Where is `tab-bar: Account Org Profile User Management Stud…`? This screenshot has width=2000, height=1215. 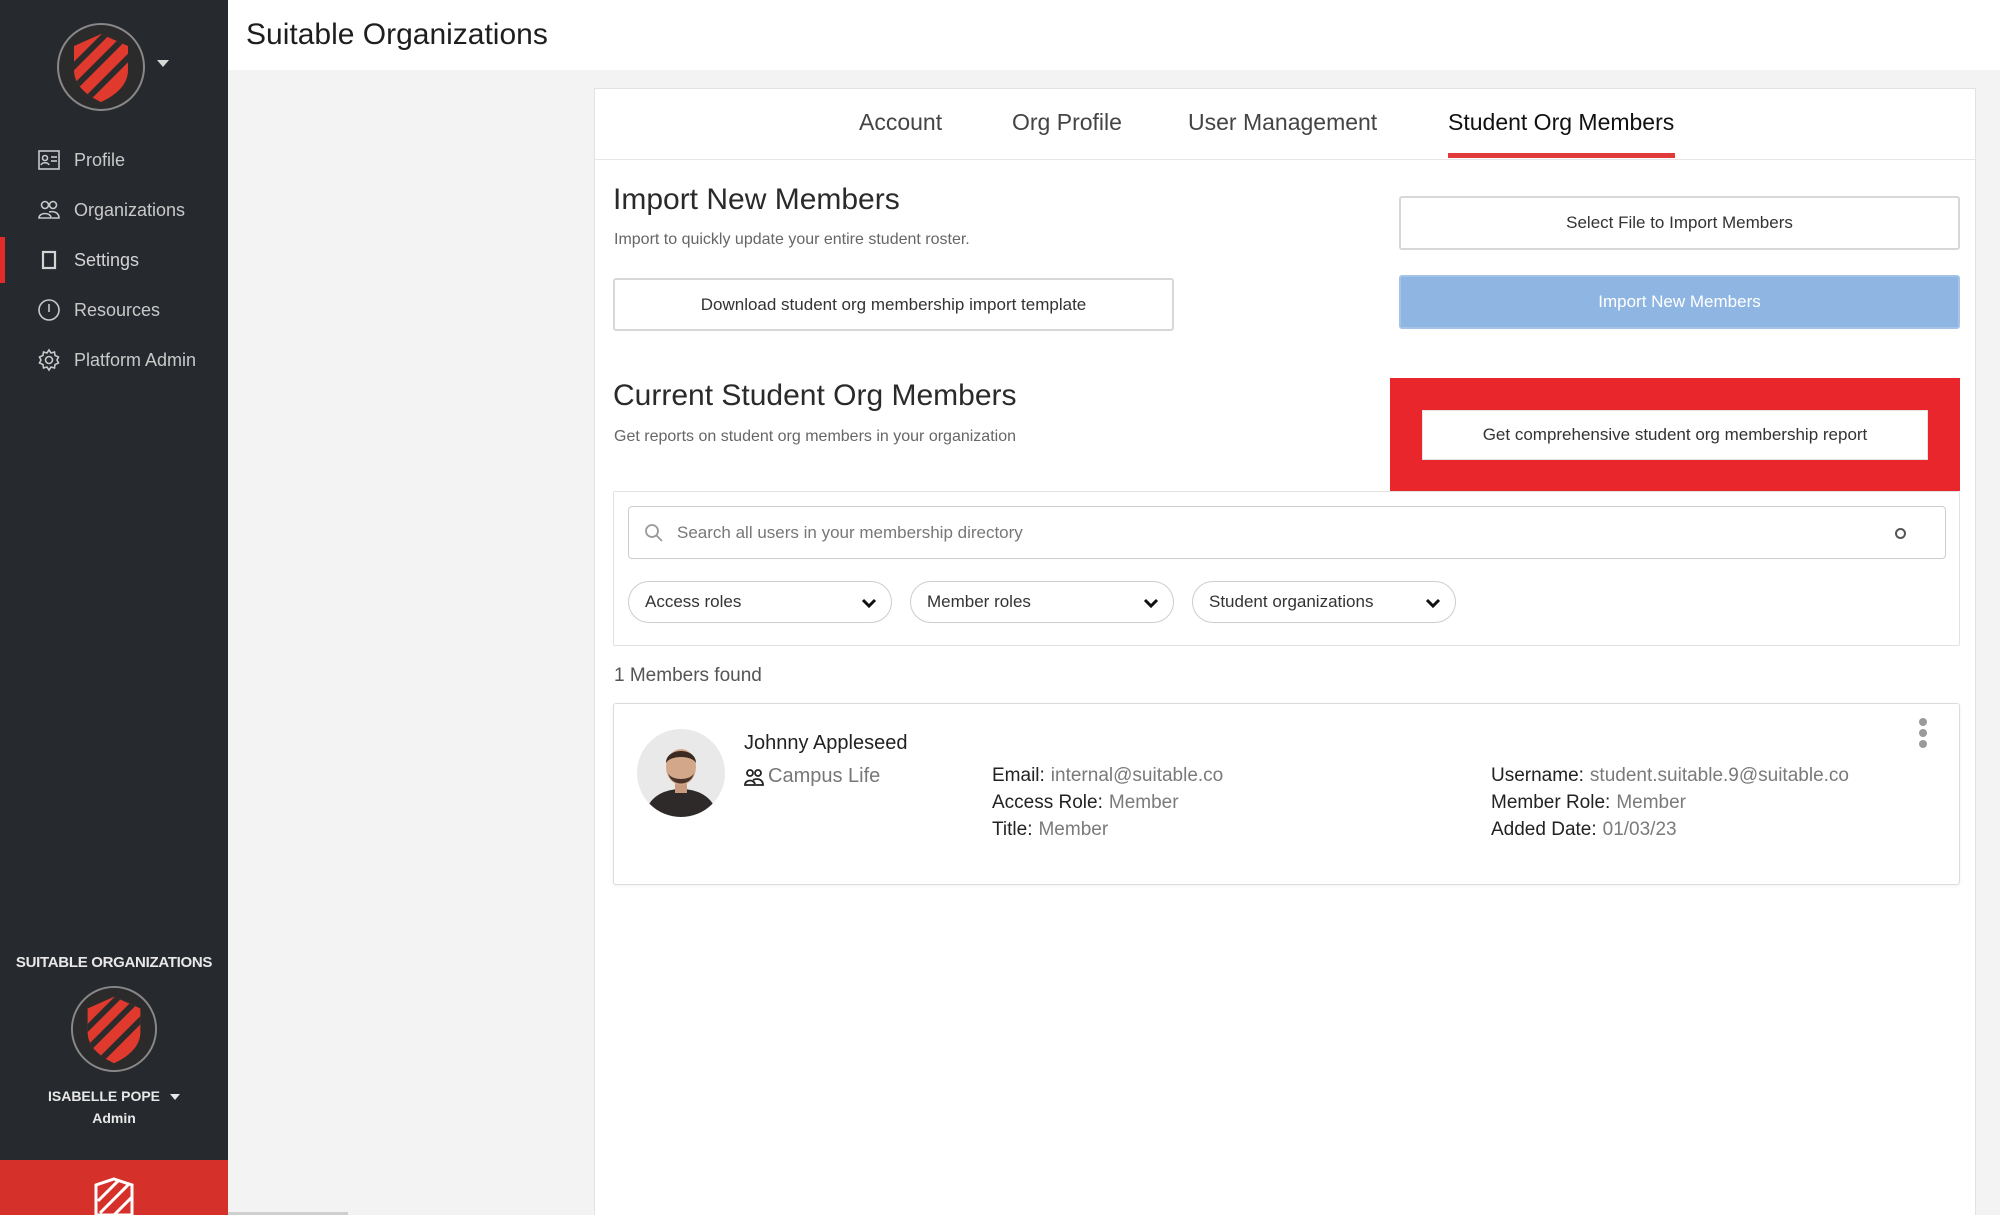
tab-bar: Account Org Profile User Management Stud… is located at coordinates (1285, 124).